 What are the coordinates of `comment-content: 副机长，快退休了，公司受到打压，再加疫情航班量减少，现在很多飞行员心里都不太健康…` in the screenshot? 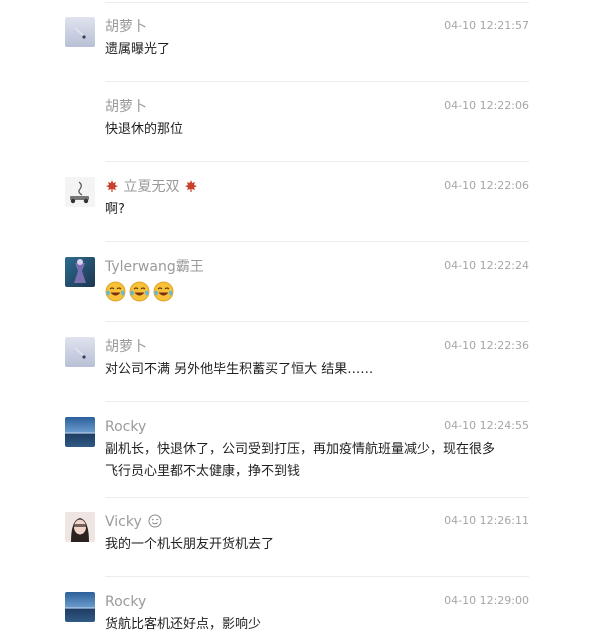 It's located at (300, 460).